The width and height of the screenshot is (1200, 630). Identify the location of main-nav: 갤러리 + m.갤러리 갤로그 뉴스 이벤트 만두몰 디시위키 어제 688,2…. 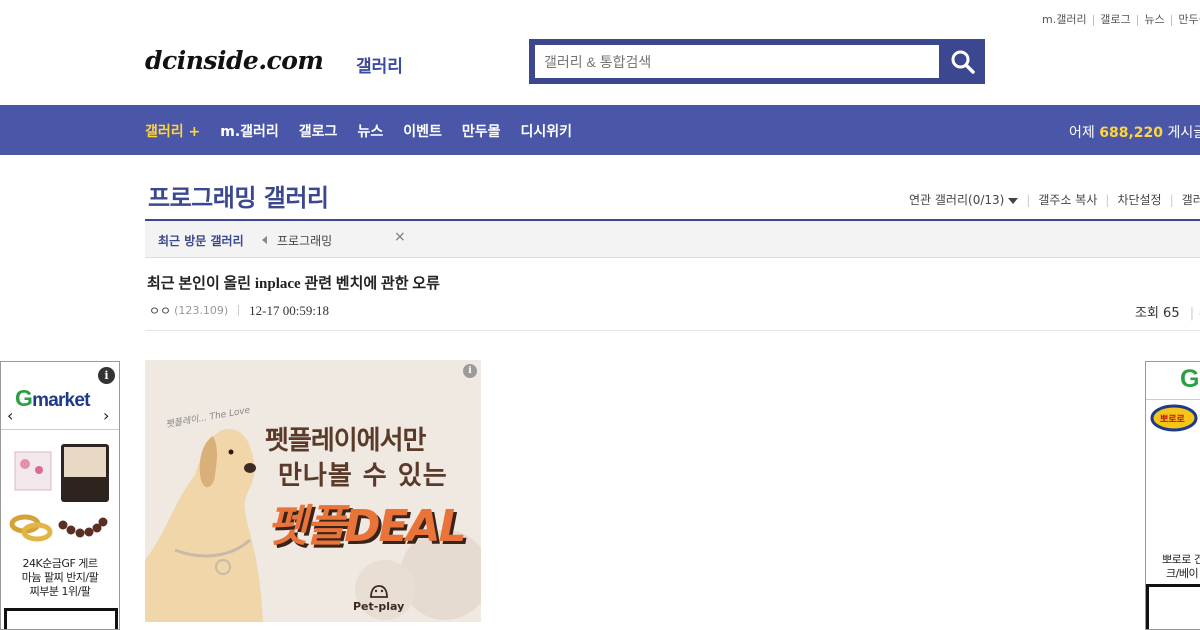
(600, 130).